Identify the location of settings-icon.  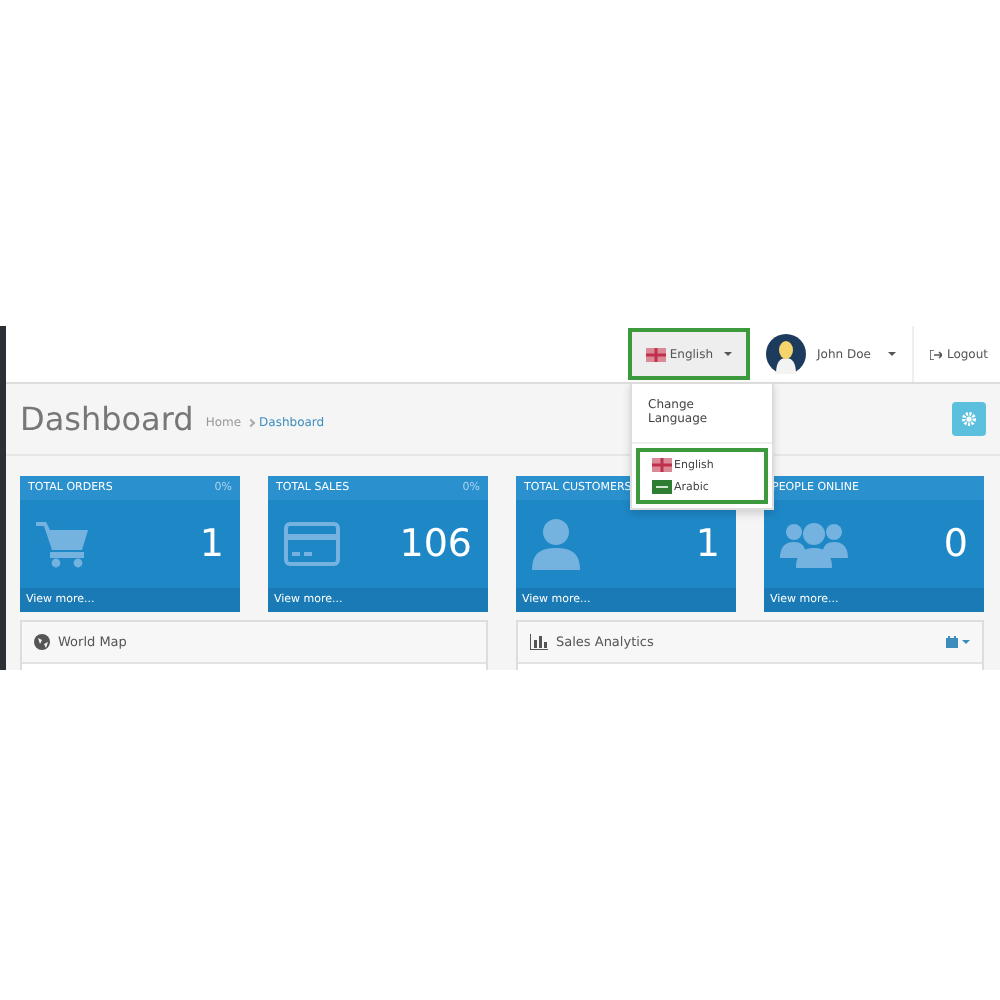
(969, 419).